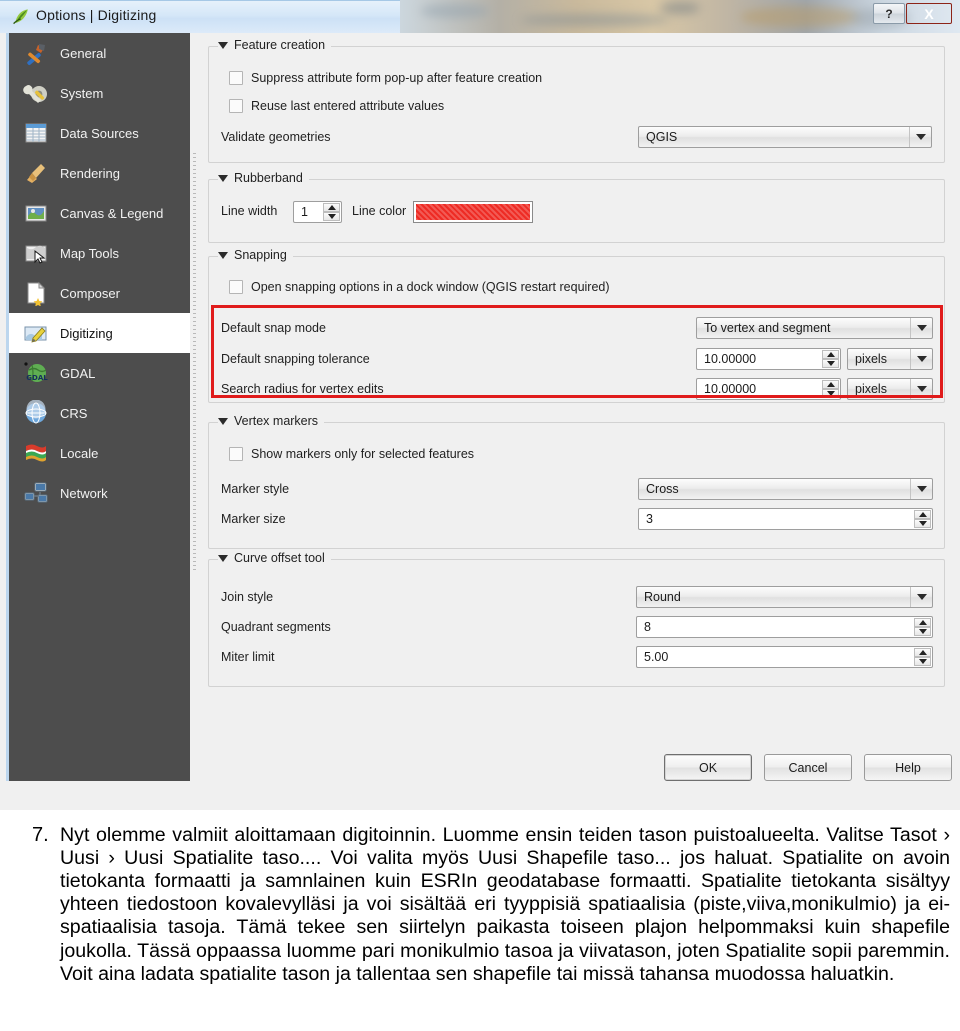  I want to click on reuse-attribute-values-checkbox, so click(236, 106).